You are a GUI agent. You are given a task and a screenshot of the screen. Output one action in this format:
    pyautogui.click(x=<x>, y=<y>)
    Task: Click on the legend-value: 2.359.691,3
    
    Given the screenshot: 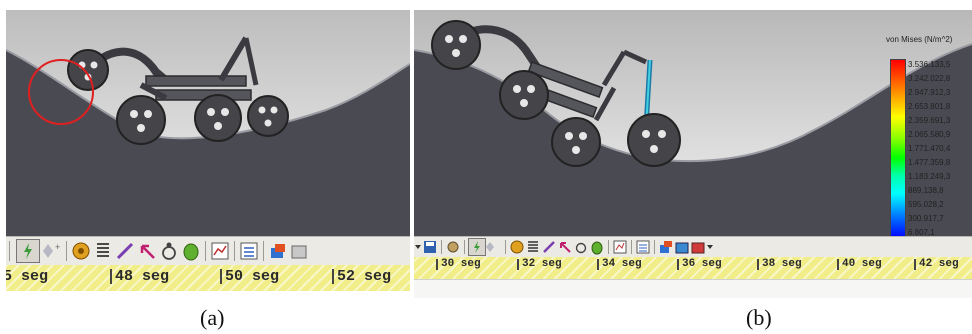 What is the action you would take?
    pyautogui.click(x=929, y=120)
    